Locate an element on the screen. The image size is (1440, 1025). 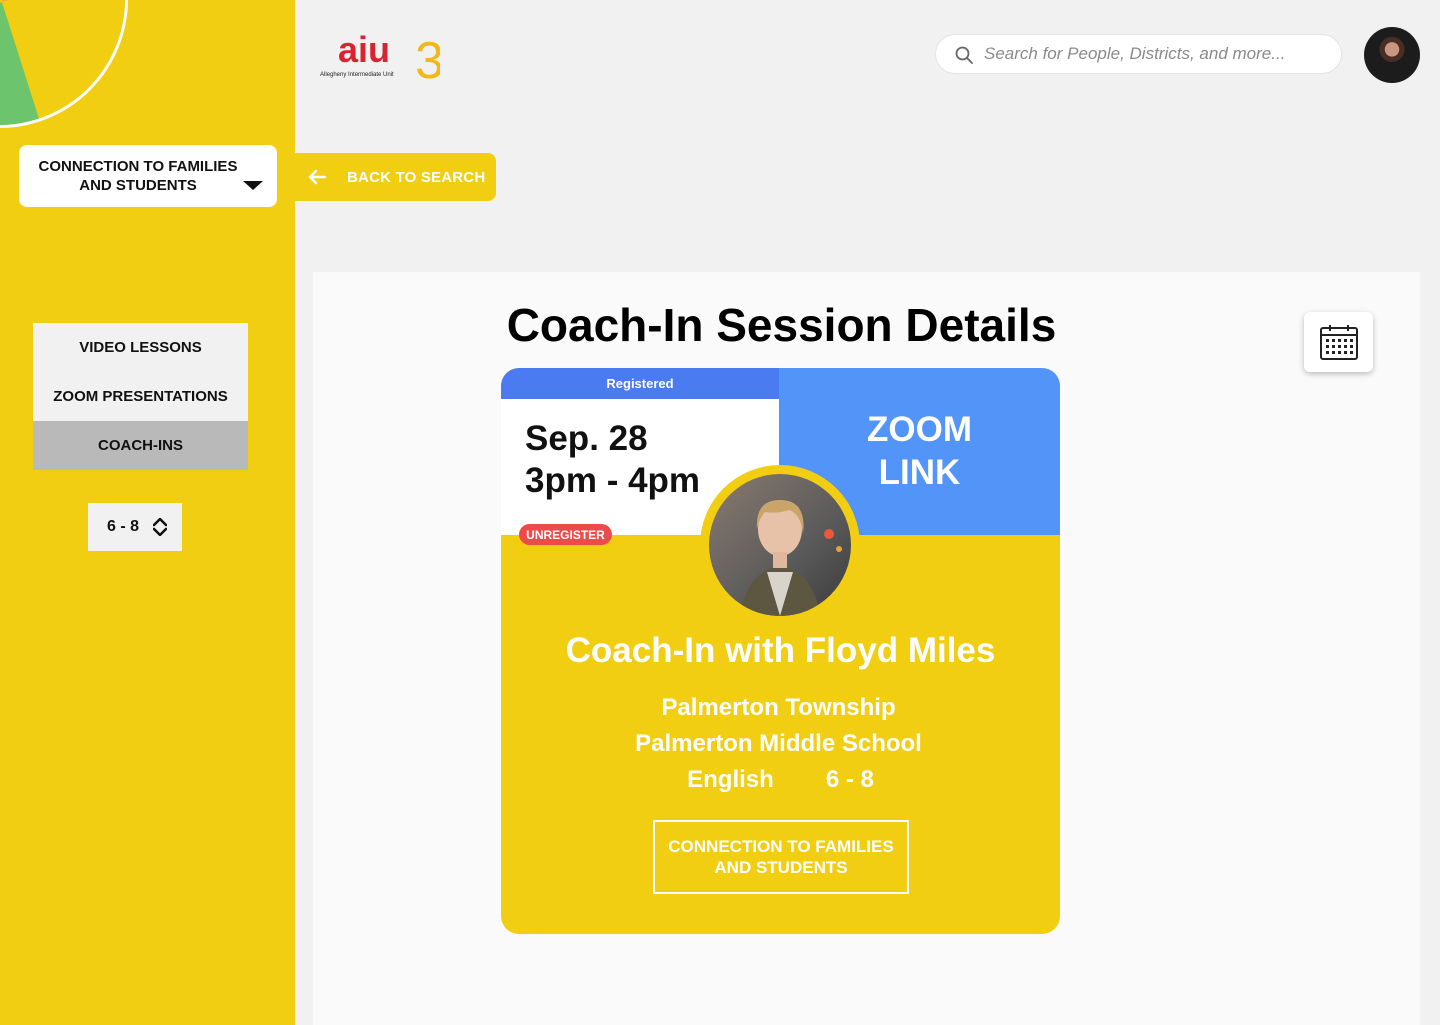
add-to-calendar-button is located at coordinates (1338, 342).